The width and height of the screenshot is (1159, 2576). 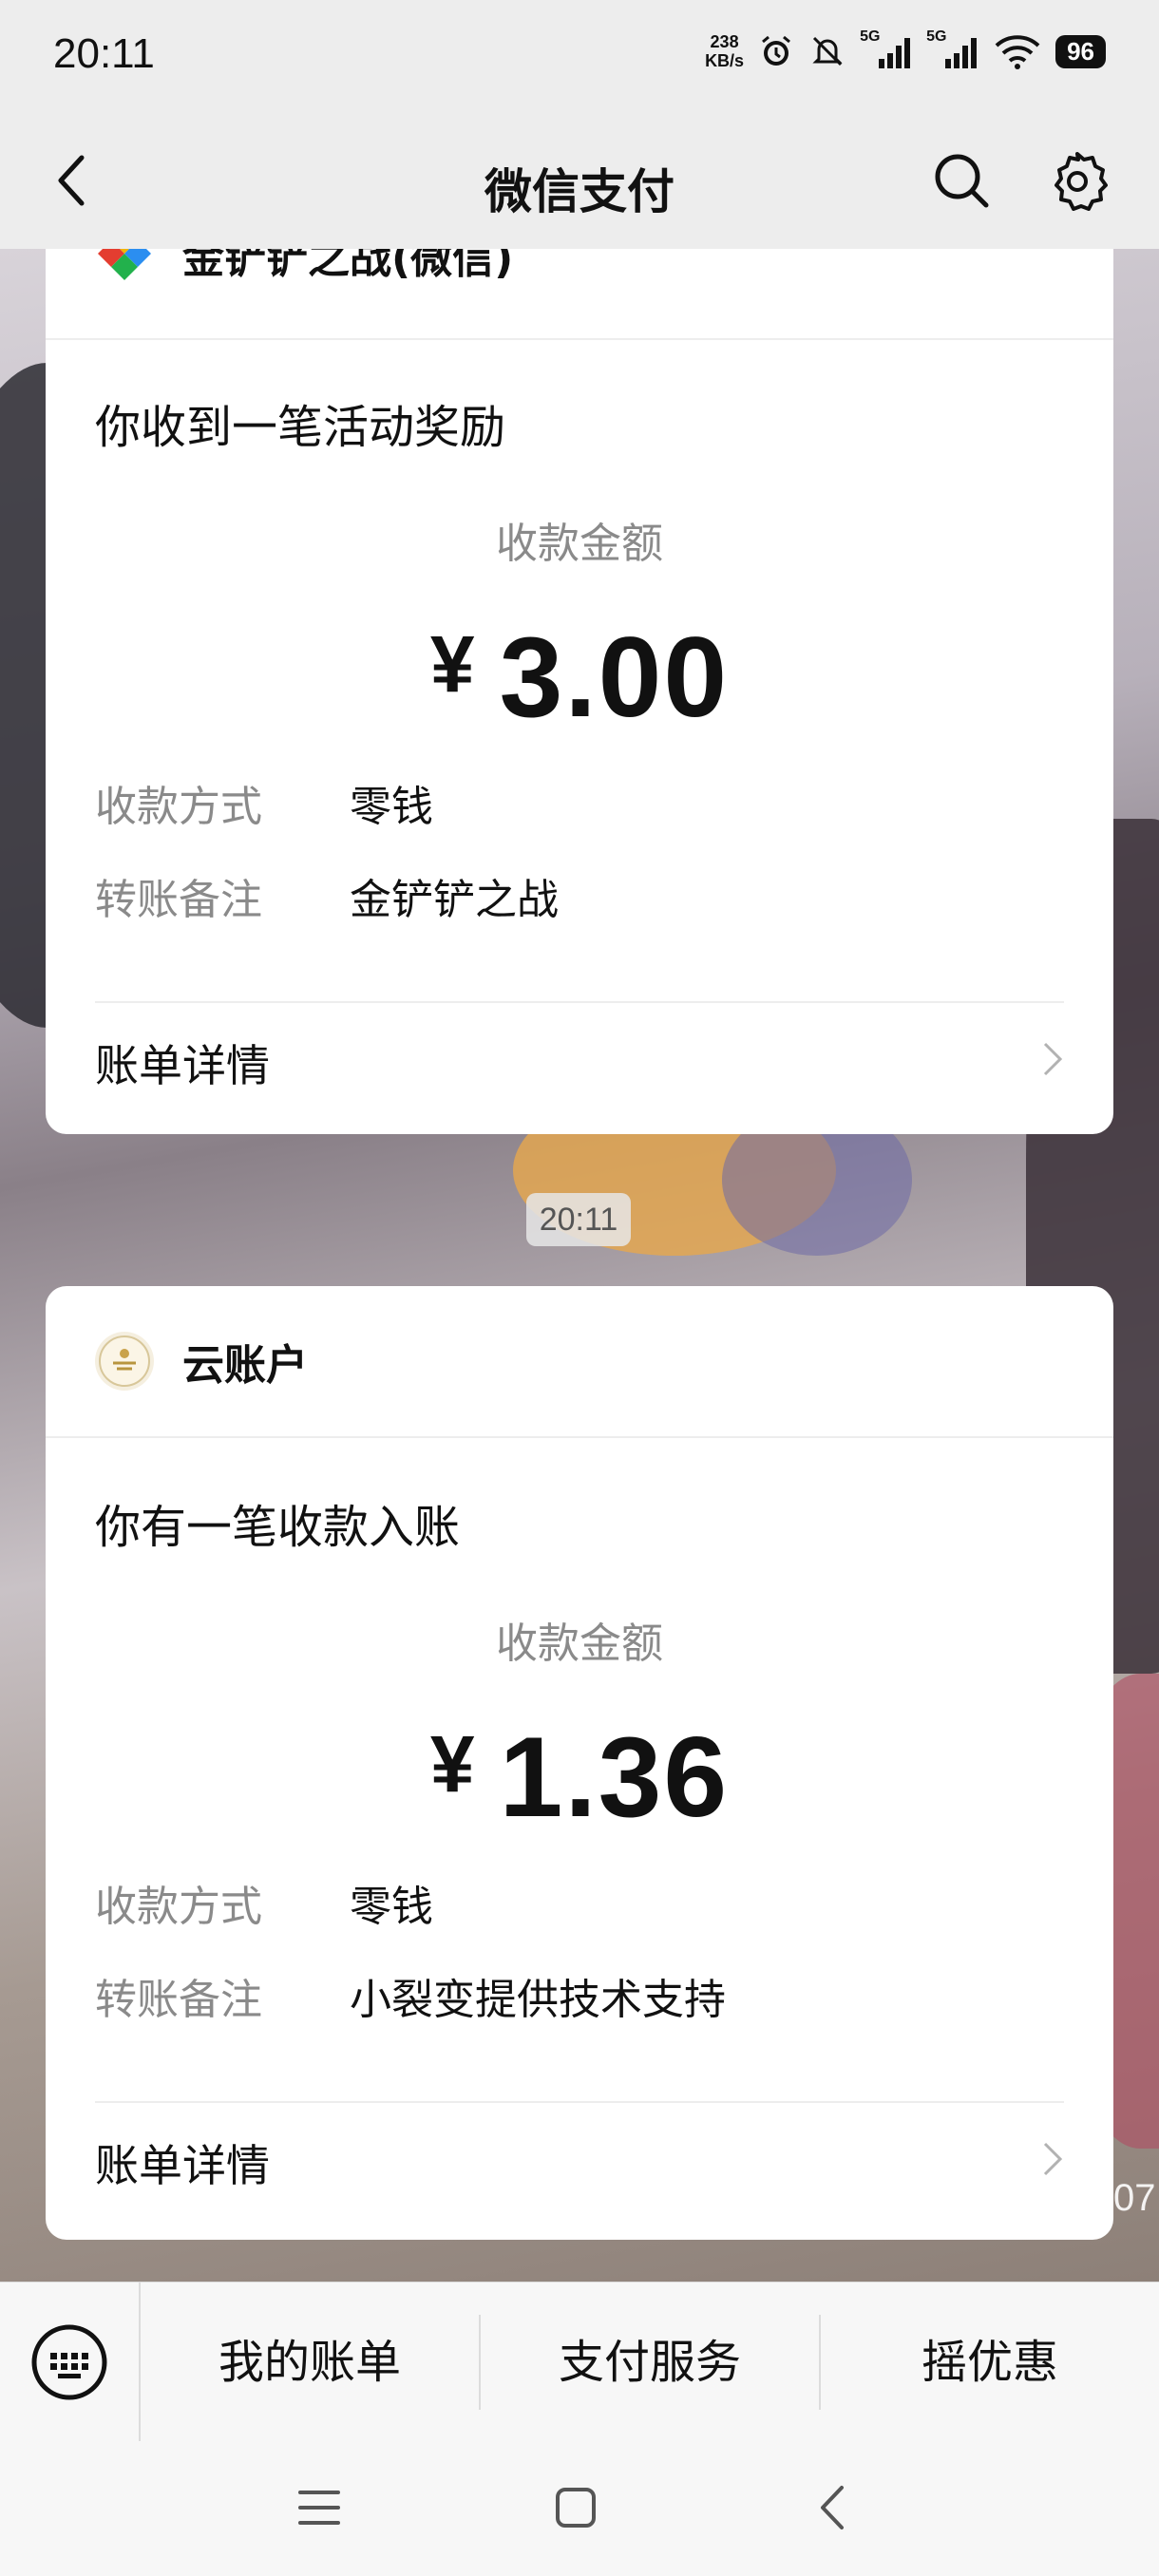 I want to click on overlay-text: 07, so click(x=1134, y=2198).